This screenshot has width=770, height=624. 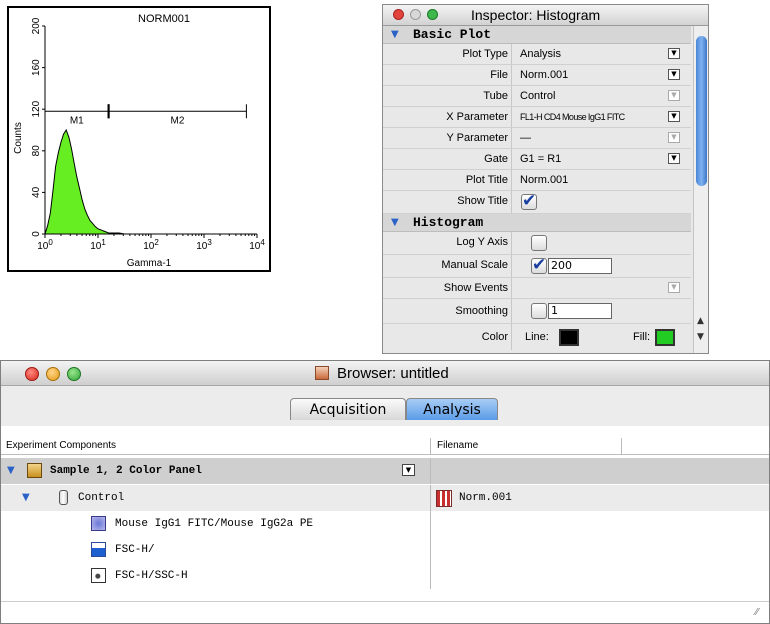 What do you see at coordinates (385, 601) in the screenshot?
I see `footer-divider` at bounding box center [385, 601].